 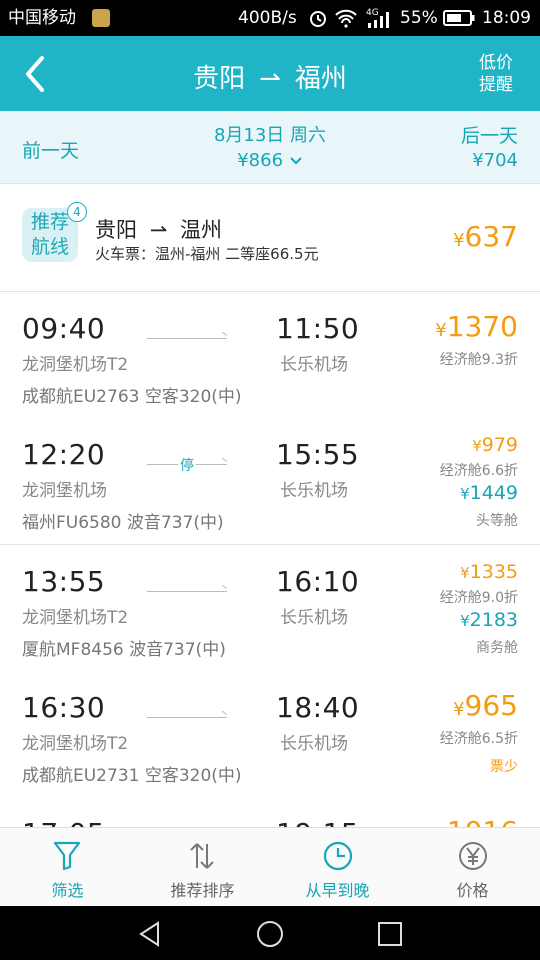 What do you see at coordinates (478, 360) in the screenshot?
I see `cabin-class: 经济舱9.3折` at bounding box center [478, 360].